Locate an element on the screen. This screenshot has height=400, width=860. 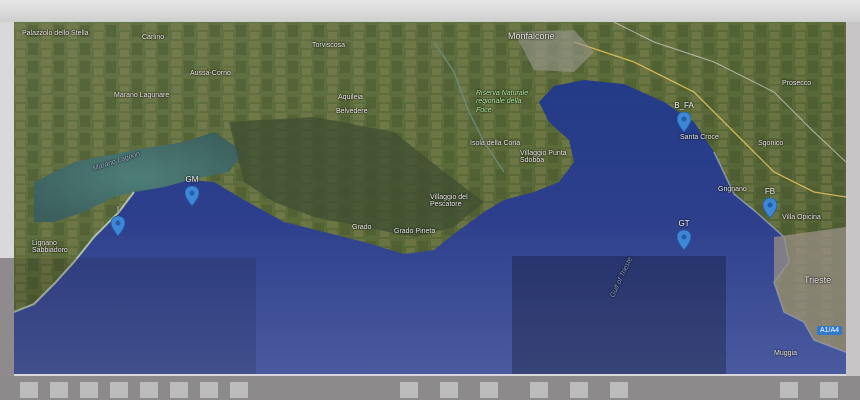
bottom-strip is located at coordinates (430, 388).